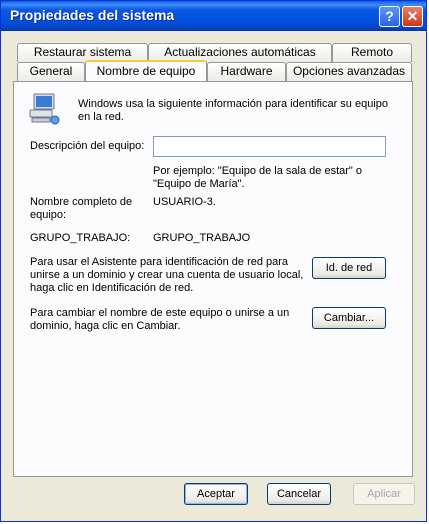 Image resolution: width=429 pixels, height=524 pixels. I want to click on apply-button: Aplicar, so click(384, 494).